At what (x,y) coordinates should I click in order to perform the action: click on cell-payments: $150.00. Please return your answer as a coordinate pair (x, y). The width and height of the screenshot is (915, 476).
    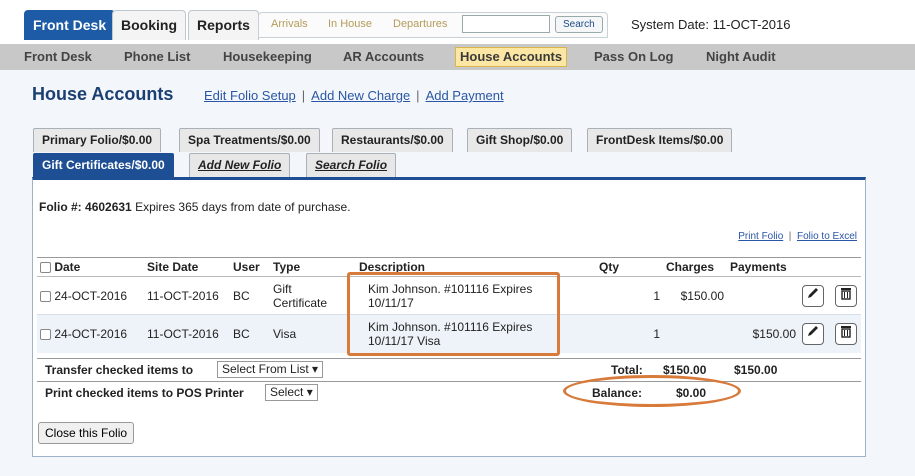
    Looking at the image, I should click on (763, 333).